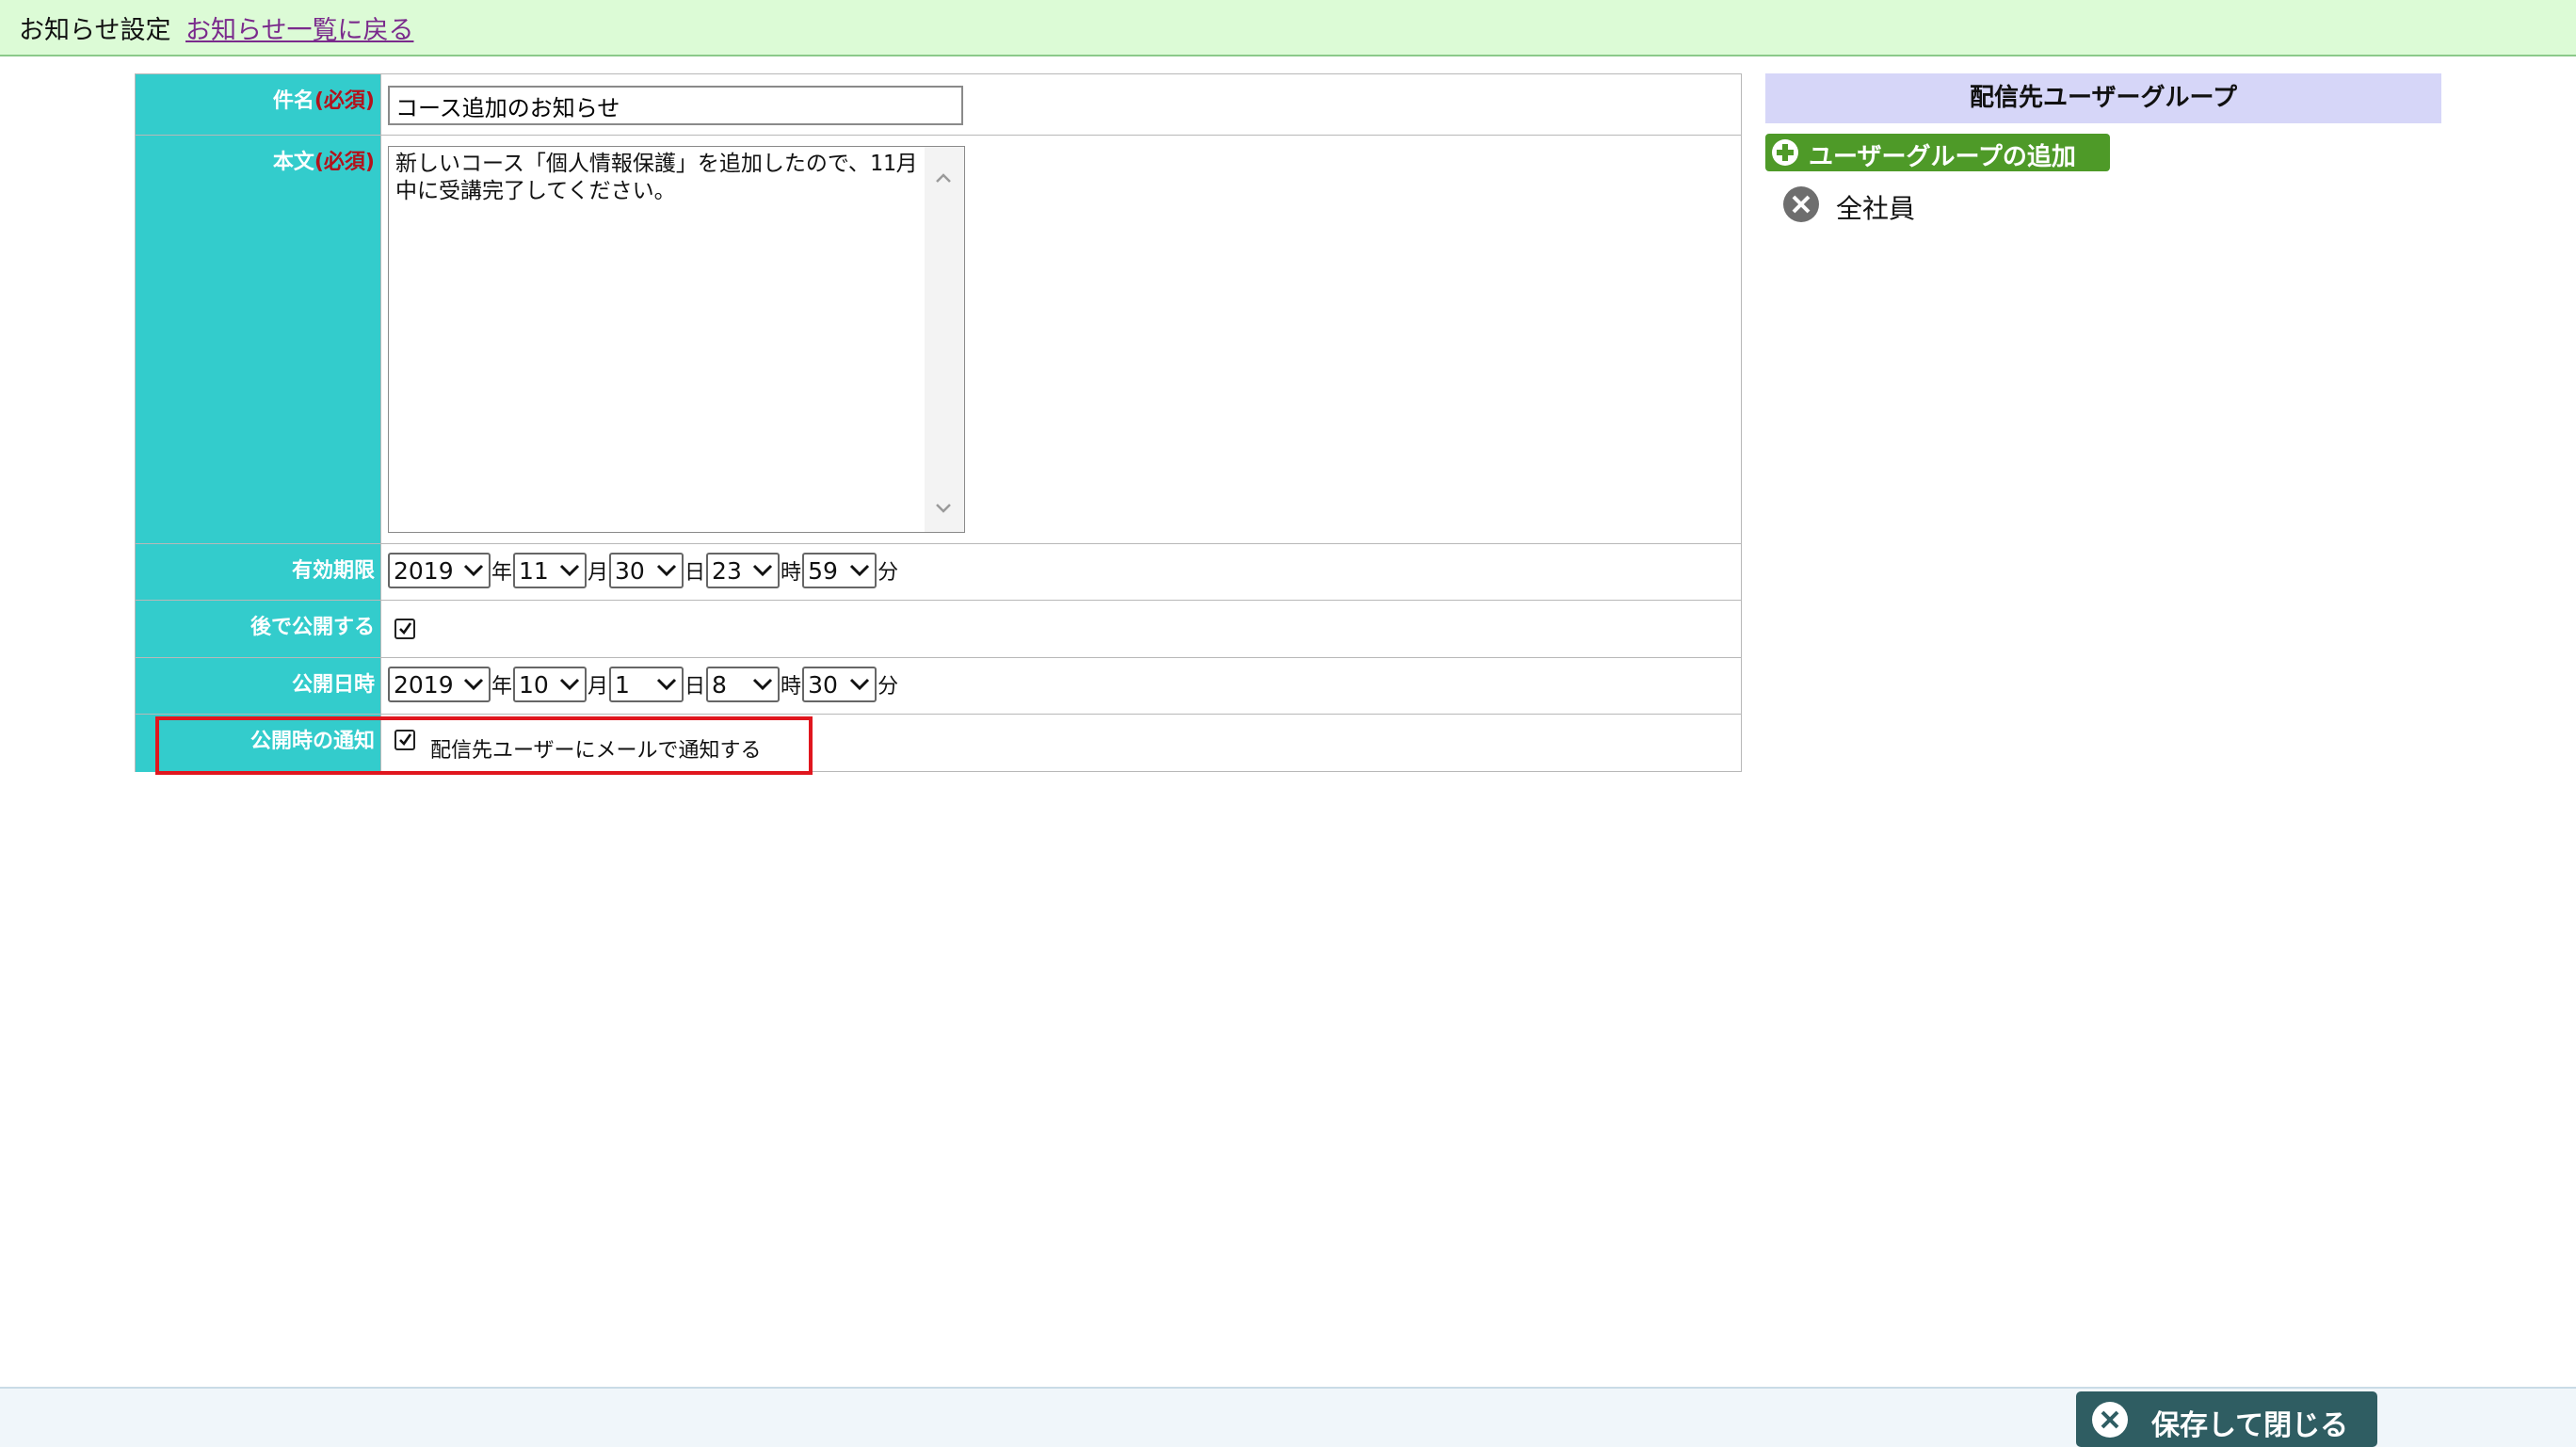  Describe the element at coordinates (888, 687) in the screenshot. I see `publish-minute-unit: 分` at that location.